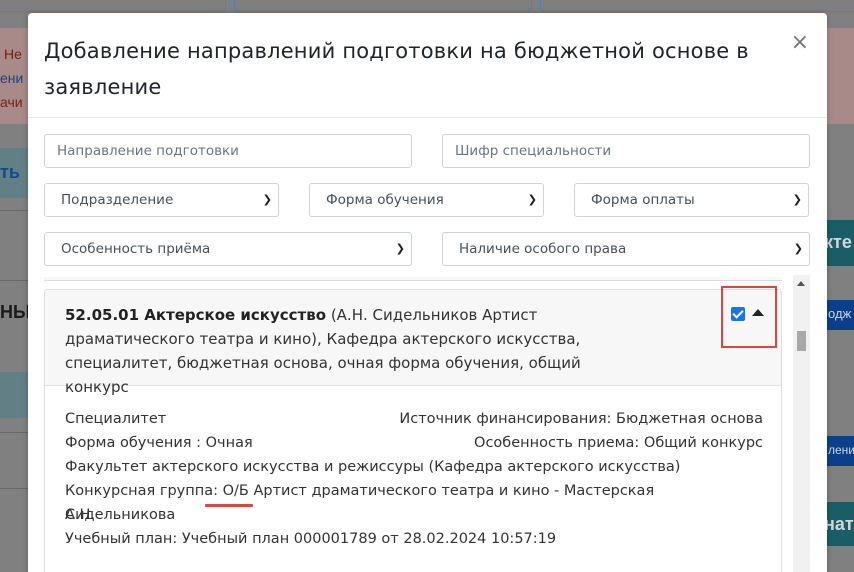 The height and width of the screenshot is (572, 854). I want to click on scroll-up-arrow-icon, so click(801, 283).